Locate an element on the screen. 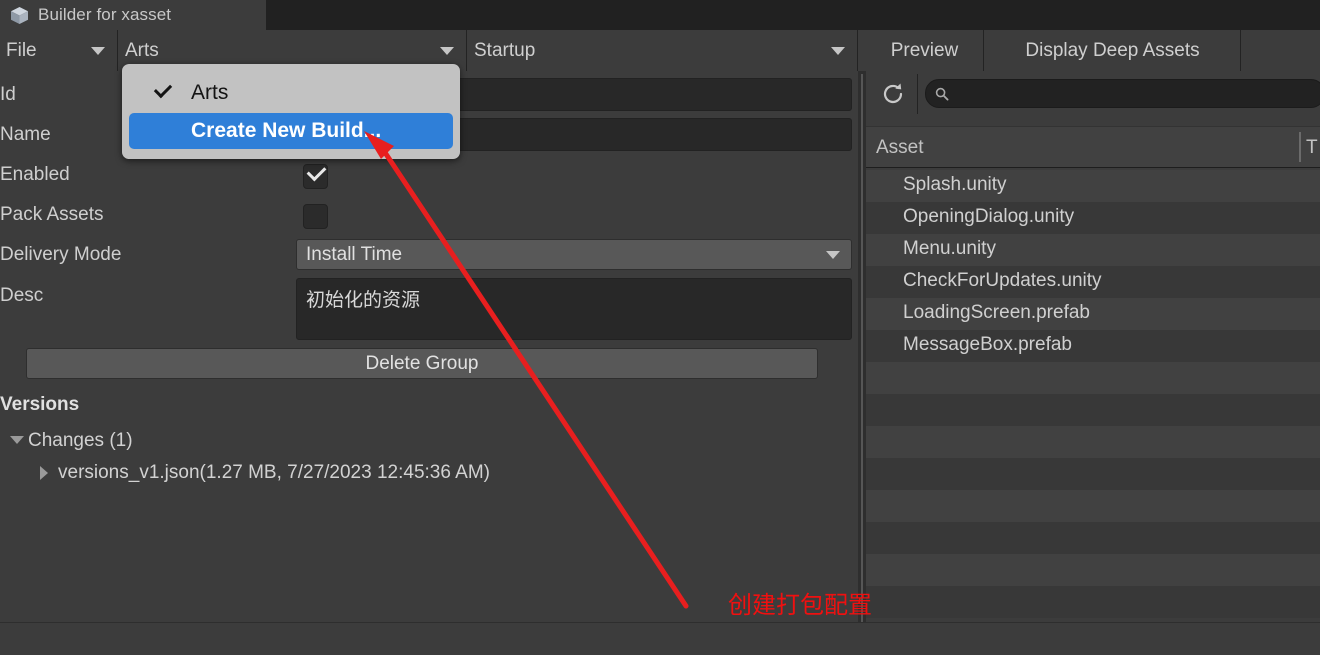  tab-strip: Builder for xasset is located at coordinates (660, 15).